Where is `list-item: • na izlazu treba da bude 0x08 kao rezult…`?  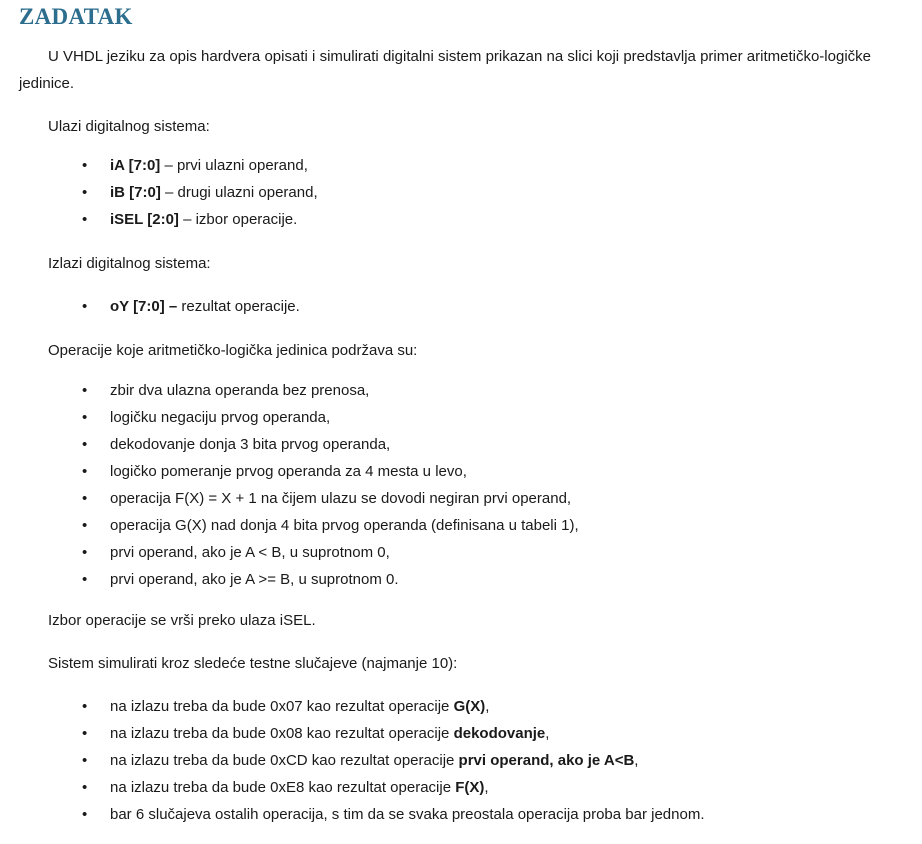 list-item: • na izlazu treba da bude 0x08 kao rezult… is located at coordinates (352, 737).